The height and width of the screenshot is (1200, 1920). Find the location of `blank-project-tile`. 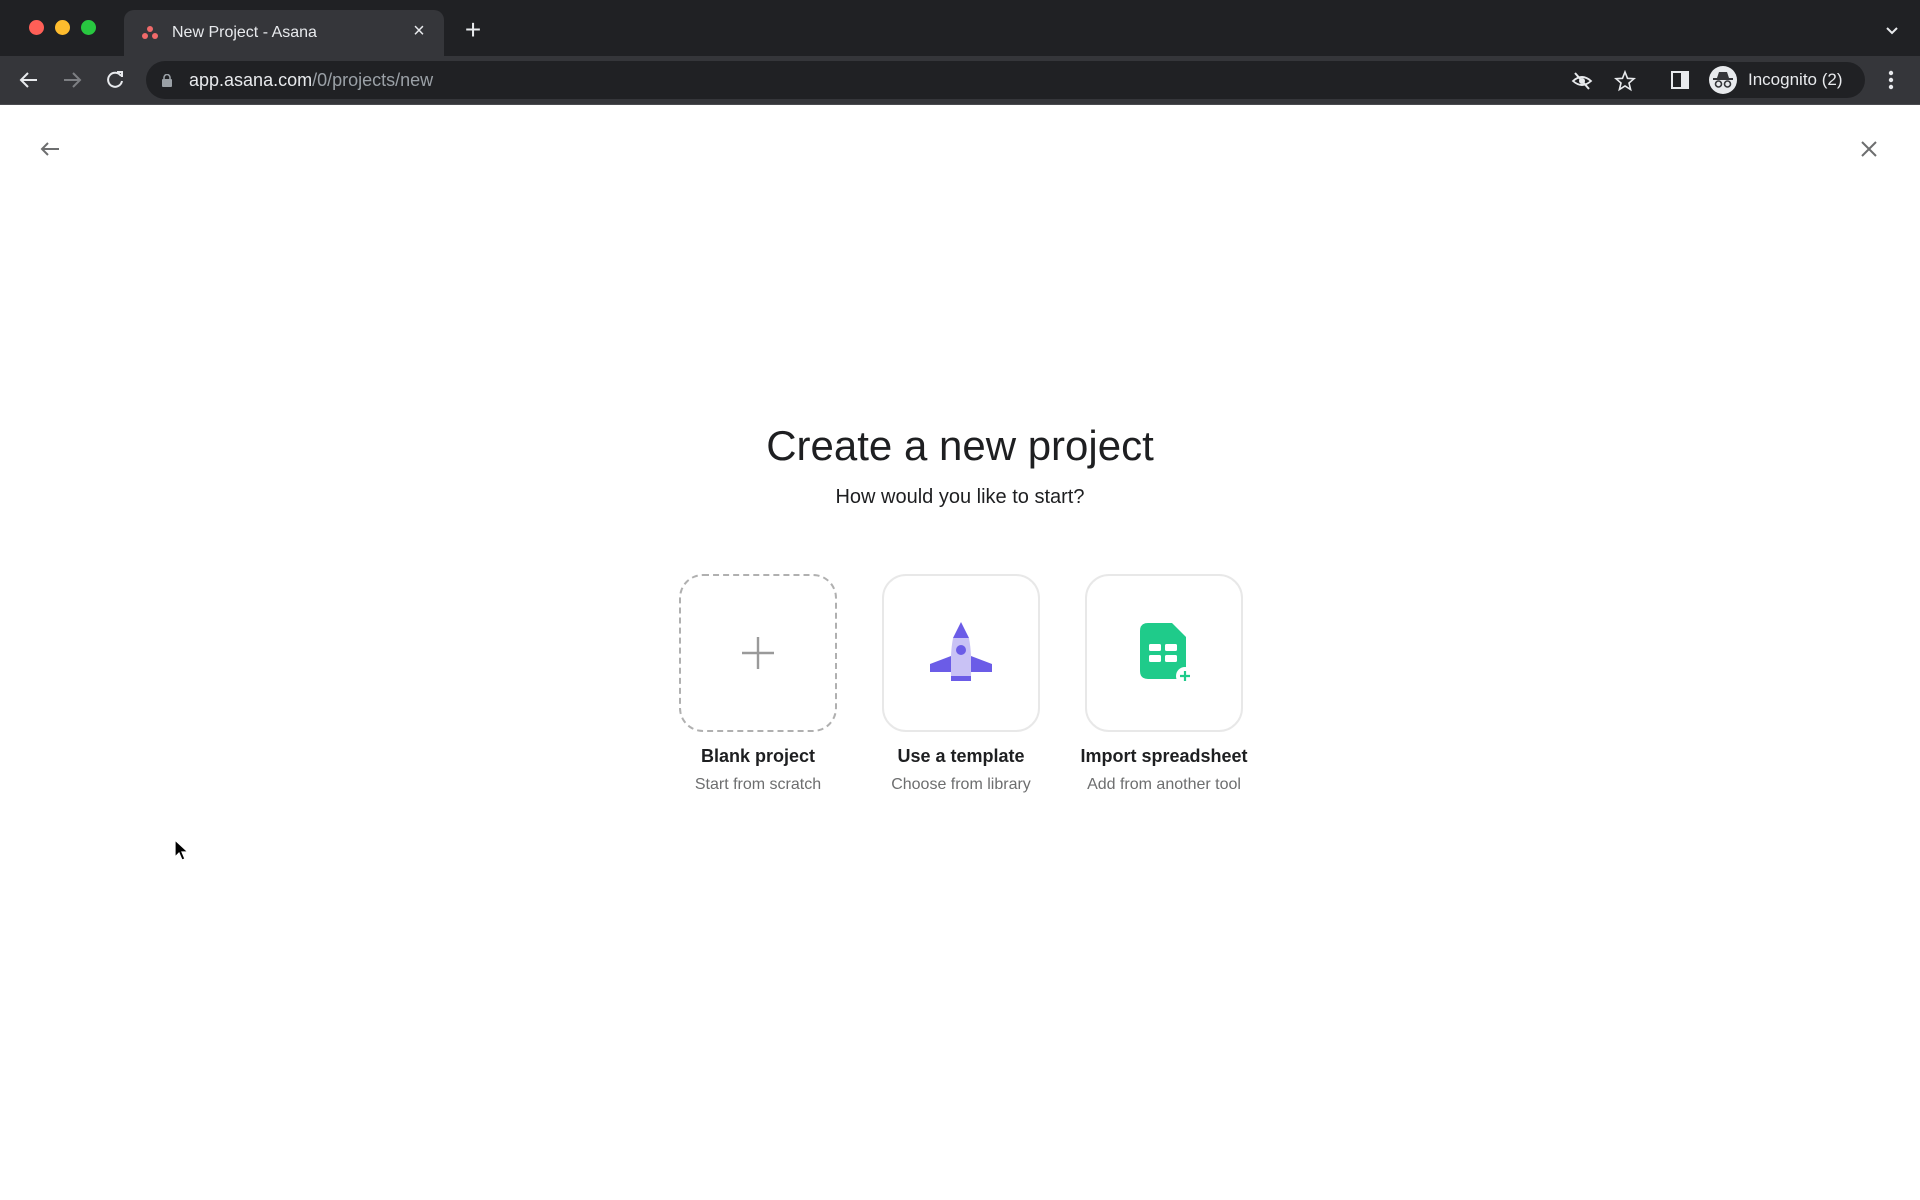

blank-project-tile is located at coordinates (758, 653).